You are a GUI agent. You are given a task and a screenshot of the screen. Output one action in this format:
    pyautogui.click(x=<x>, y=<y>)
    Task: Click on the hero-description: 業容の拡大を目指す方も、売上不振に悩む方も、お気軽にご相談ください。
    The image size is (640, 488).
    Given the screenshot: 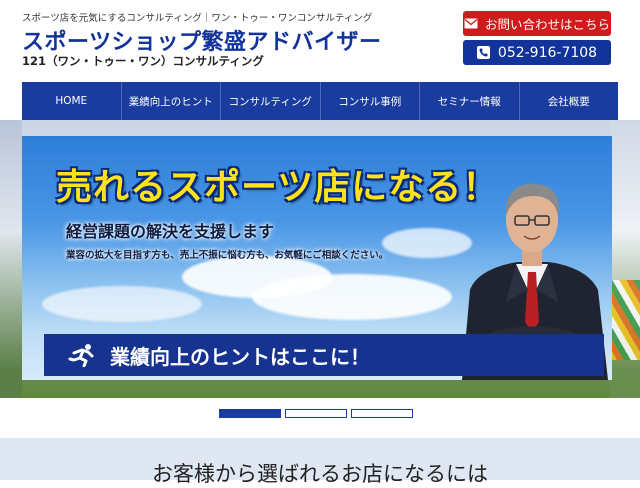 What is the action you would take?
    pyautogui.click(x=227, y=255)
    